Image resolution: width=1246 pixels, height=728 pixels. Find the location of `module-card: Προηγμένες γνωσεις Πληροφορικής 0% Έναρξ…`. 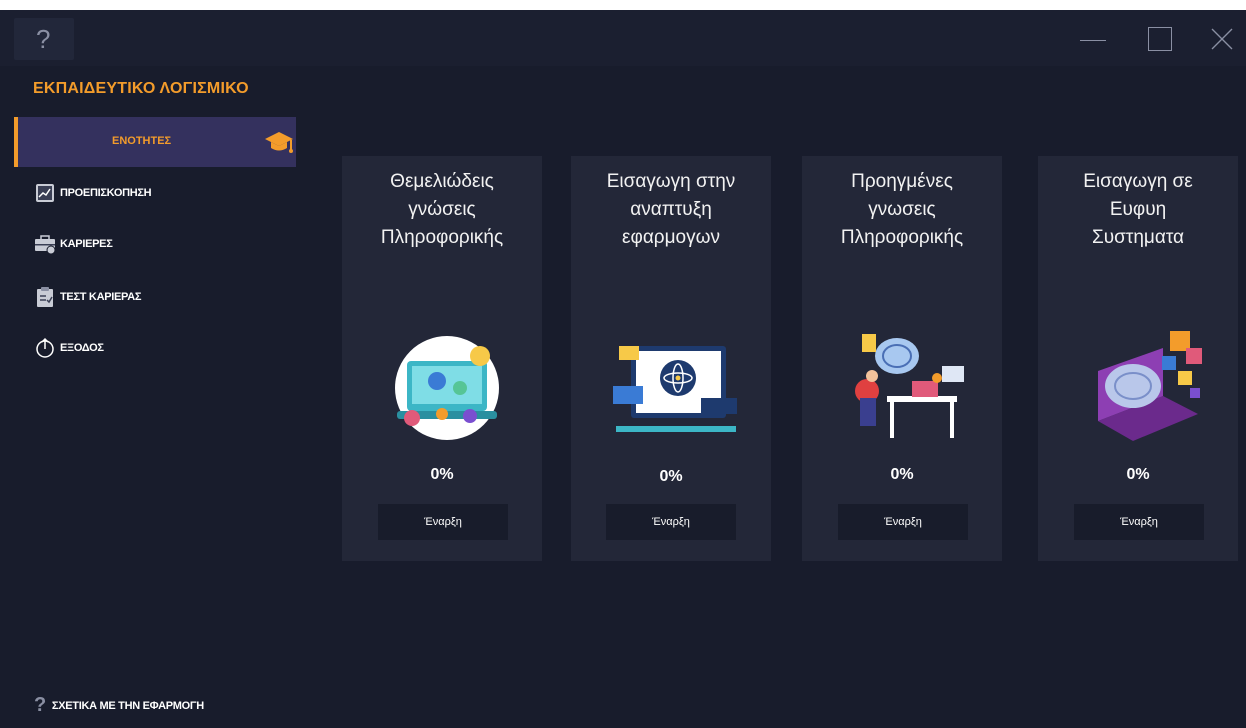

module-card: Προηγμένες γνωσεις Πληροφορικής 0% Έναρξ… is located at coordinates (902, 358).